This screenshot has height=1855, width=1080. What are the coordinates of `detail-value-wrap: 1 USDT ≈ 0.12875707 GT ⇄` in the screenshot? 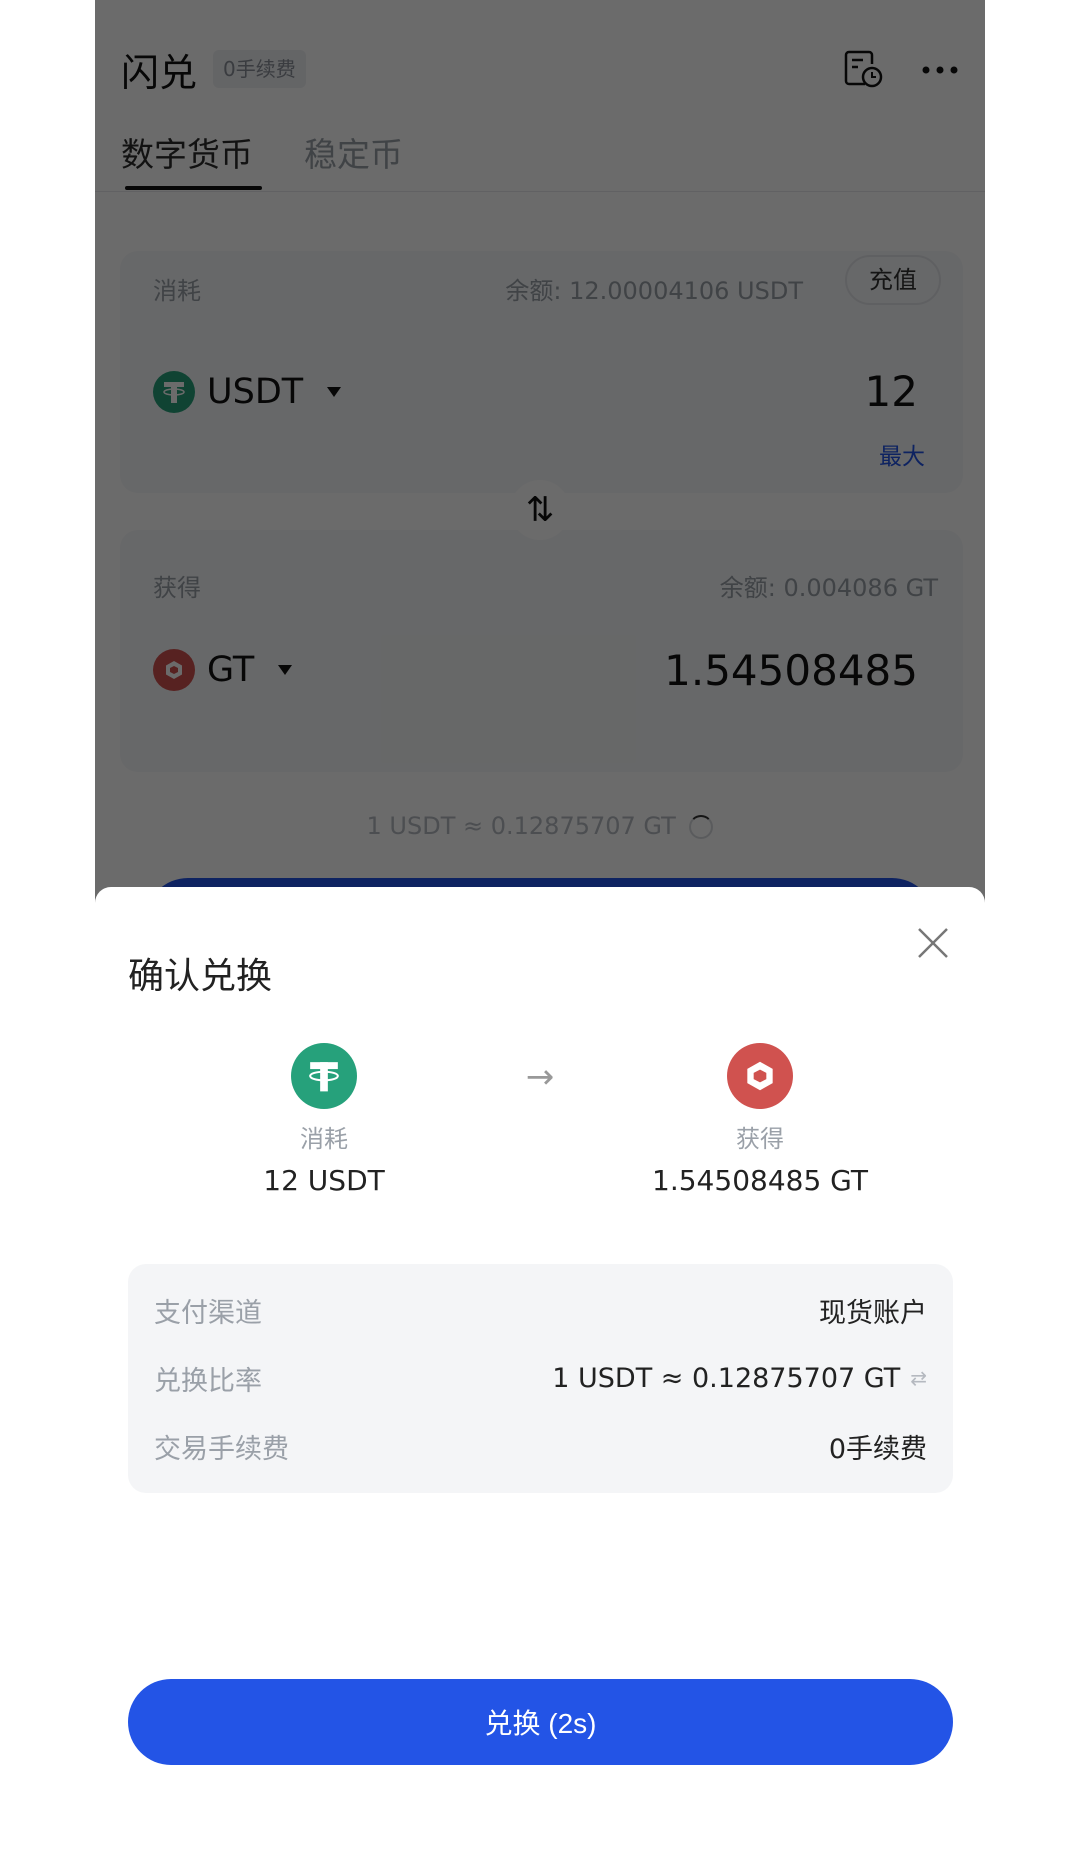 It's located at (739, 1378).